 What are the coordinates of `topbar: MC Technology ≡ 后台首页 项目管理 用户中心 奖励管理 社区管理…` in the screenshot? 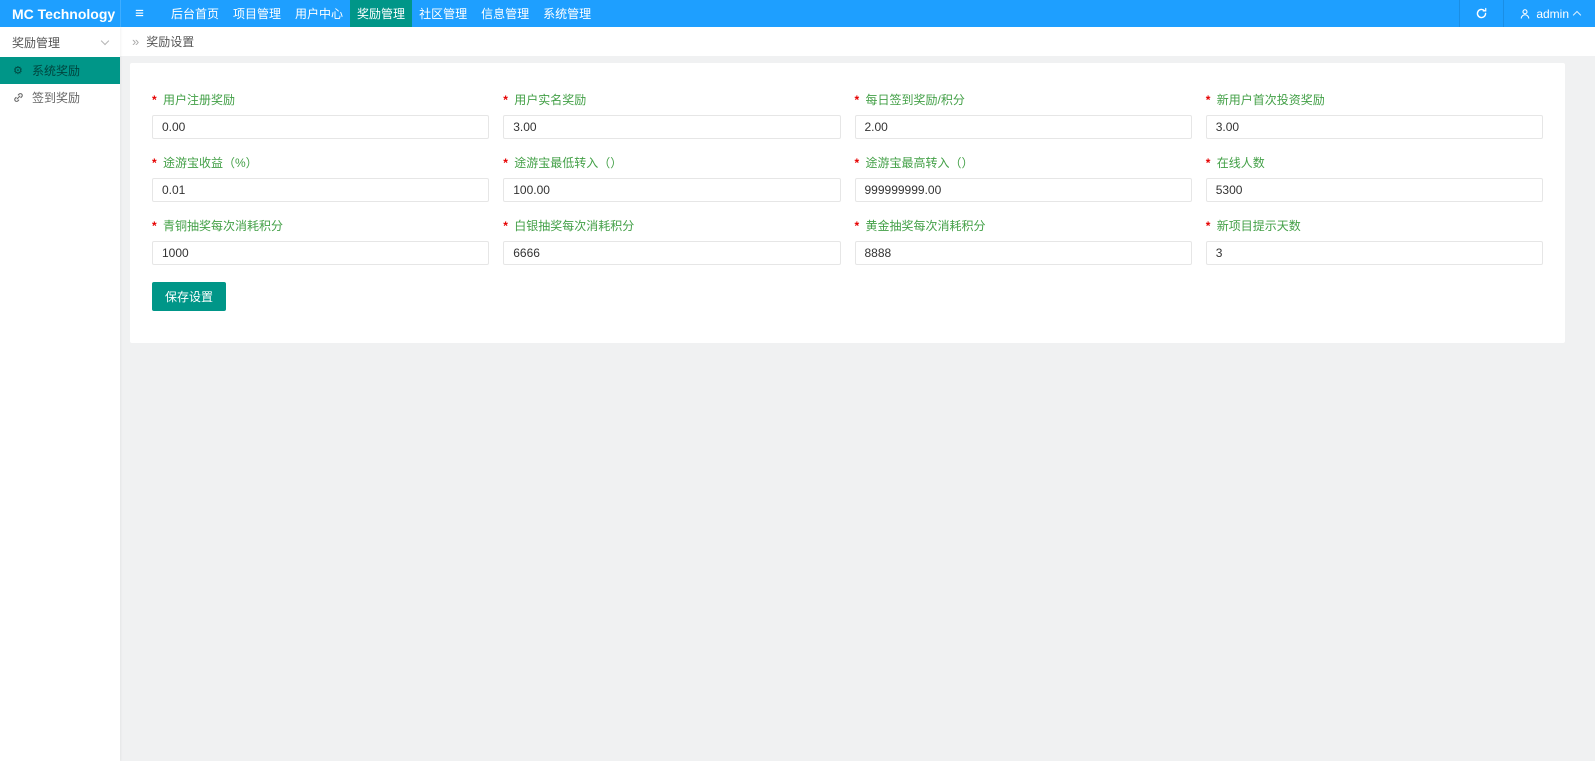 It's located at (797, 13).